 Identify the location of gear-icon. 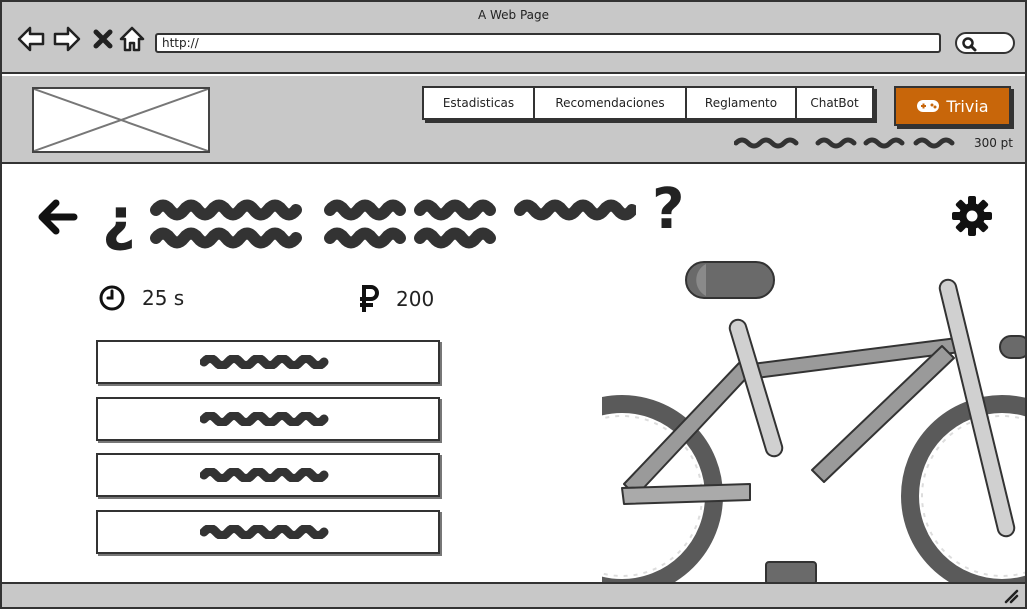
(972, 216).